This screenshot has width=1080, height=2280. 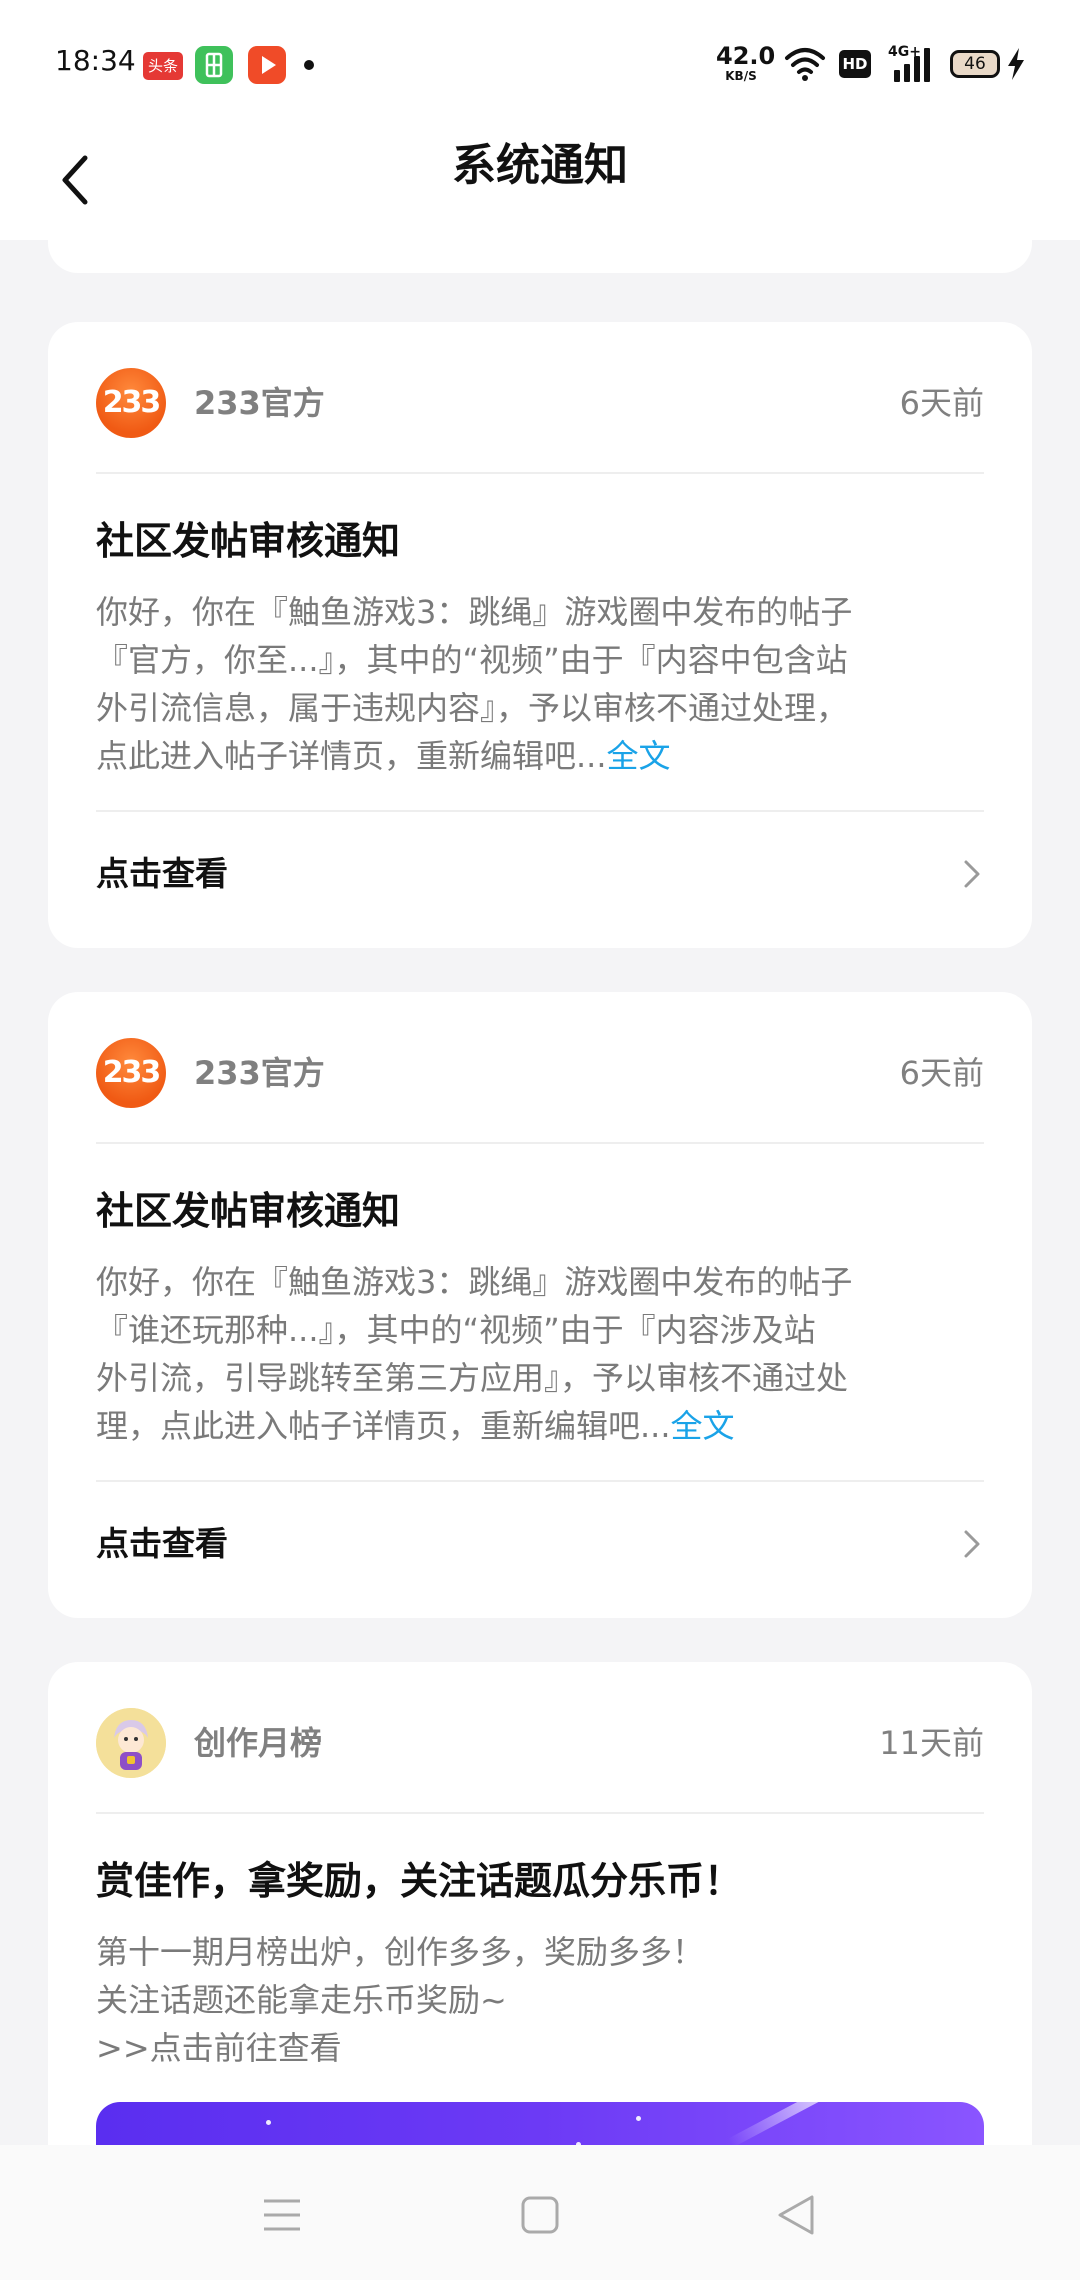 I want to click on home-button, so click(x=540, y=2215).